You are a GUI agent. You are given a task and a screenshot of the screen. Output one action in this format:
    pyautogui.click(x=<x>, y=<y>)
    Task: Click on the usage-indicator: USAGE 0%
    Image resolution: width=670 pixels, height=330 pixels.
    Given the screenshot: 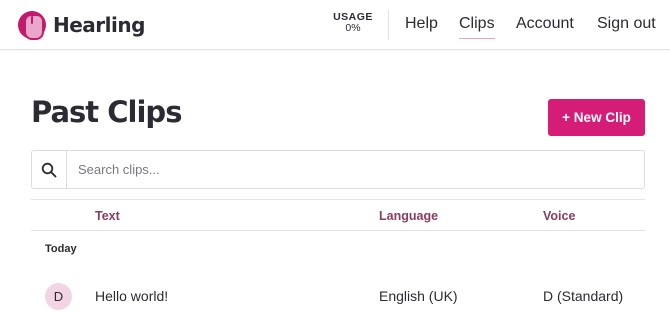 What is the action you would take?
    pyautogui.click(x=353, y=23)
    